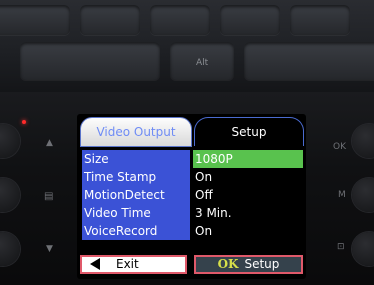  What do you see at coordinates (49, 143) in the screenshot?
I see `up-arrow-icon: ▲` at bounding box center [49, 143].